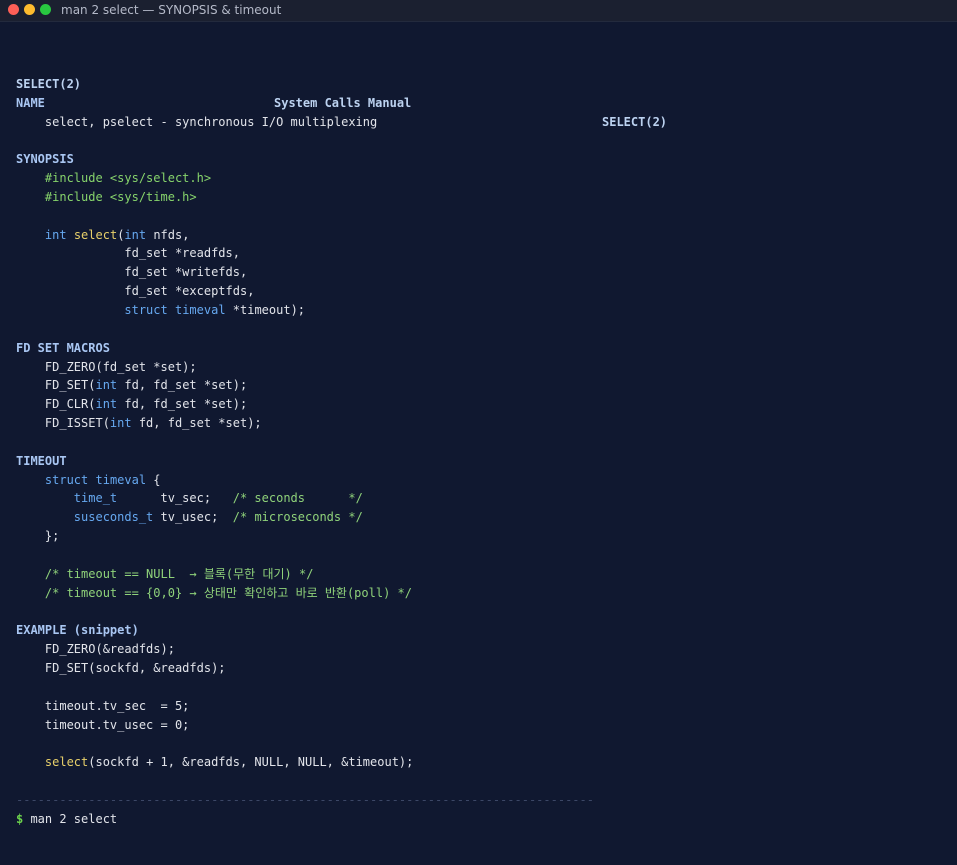 This screenshot has height=865, width=957. What do you see at coordinates (106, 196) in the screenshot?
I see `include-line: #include <sys/time.h>` at bounding box center [106, 196].